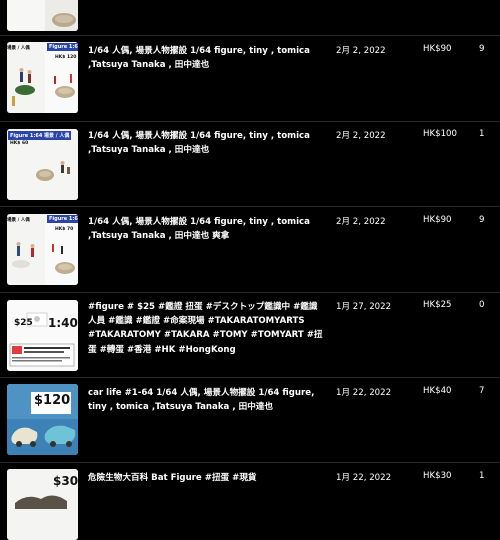  I want to click on item-price: HK$30, so click(437, 476).